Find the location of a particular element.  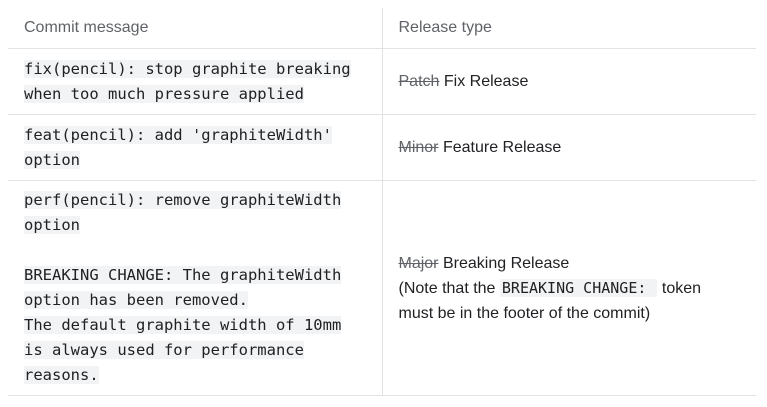

note-code: BREAKING CHANGE: is located at coordinates (578, 287).